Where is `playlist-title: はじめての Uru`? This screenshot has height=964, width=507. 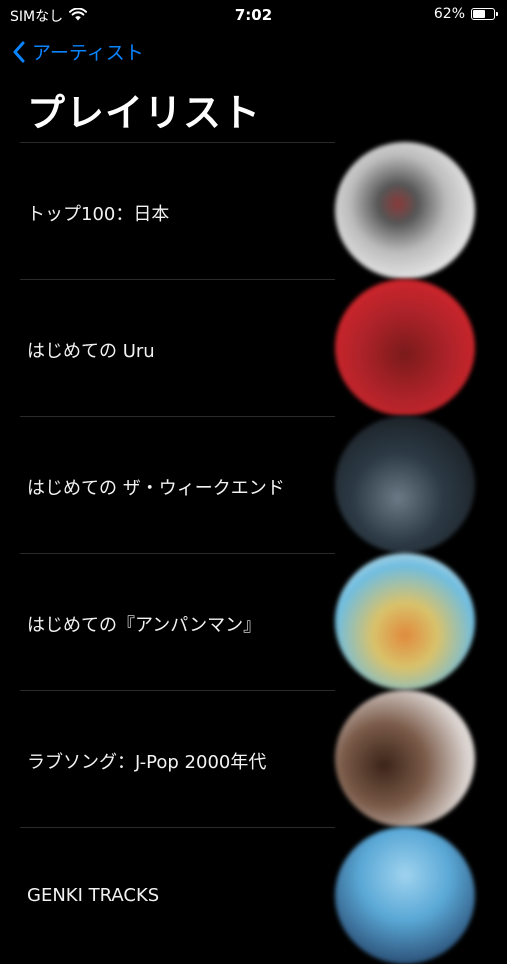
playlist-title: はじめての Uru is located at coordinates (91, 351).